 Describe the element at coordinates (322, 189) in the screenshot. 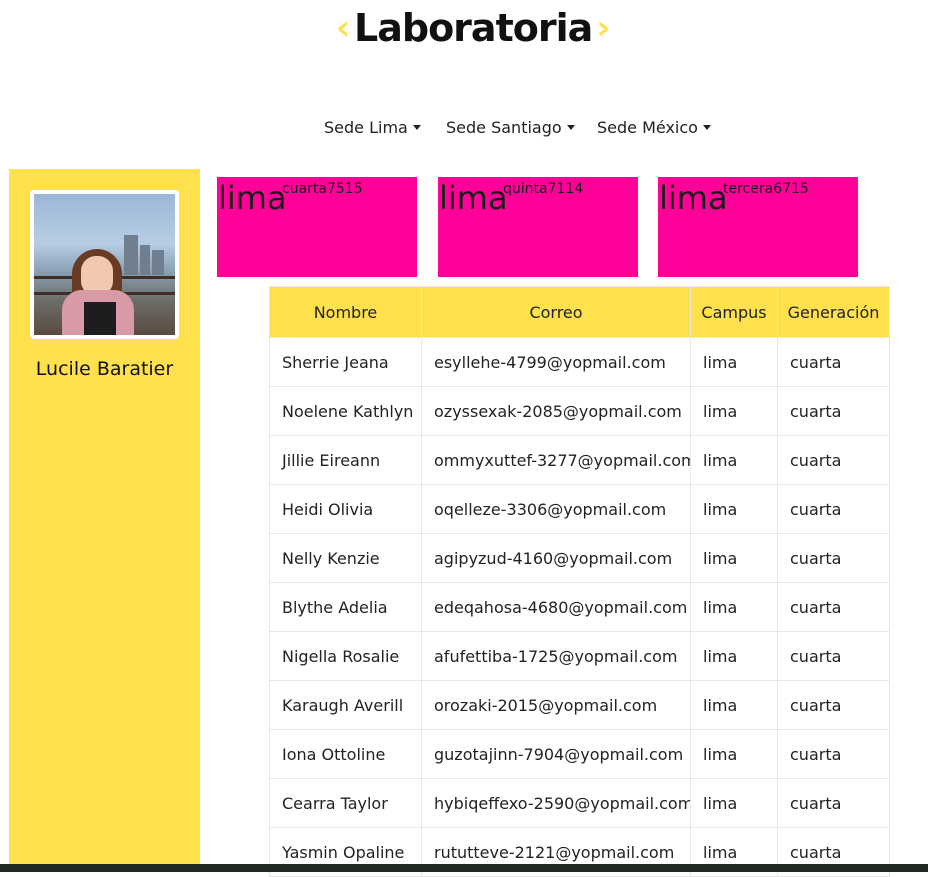

I see `card-detail: cuarta7515` at that location.